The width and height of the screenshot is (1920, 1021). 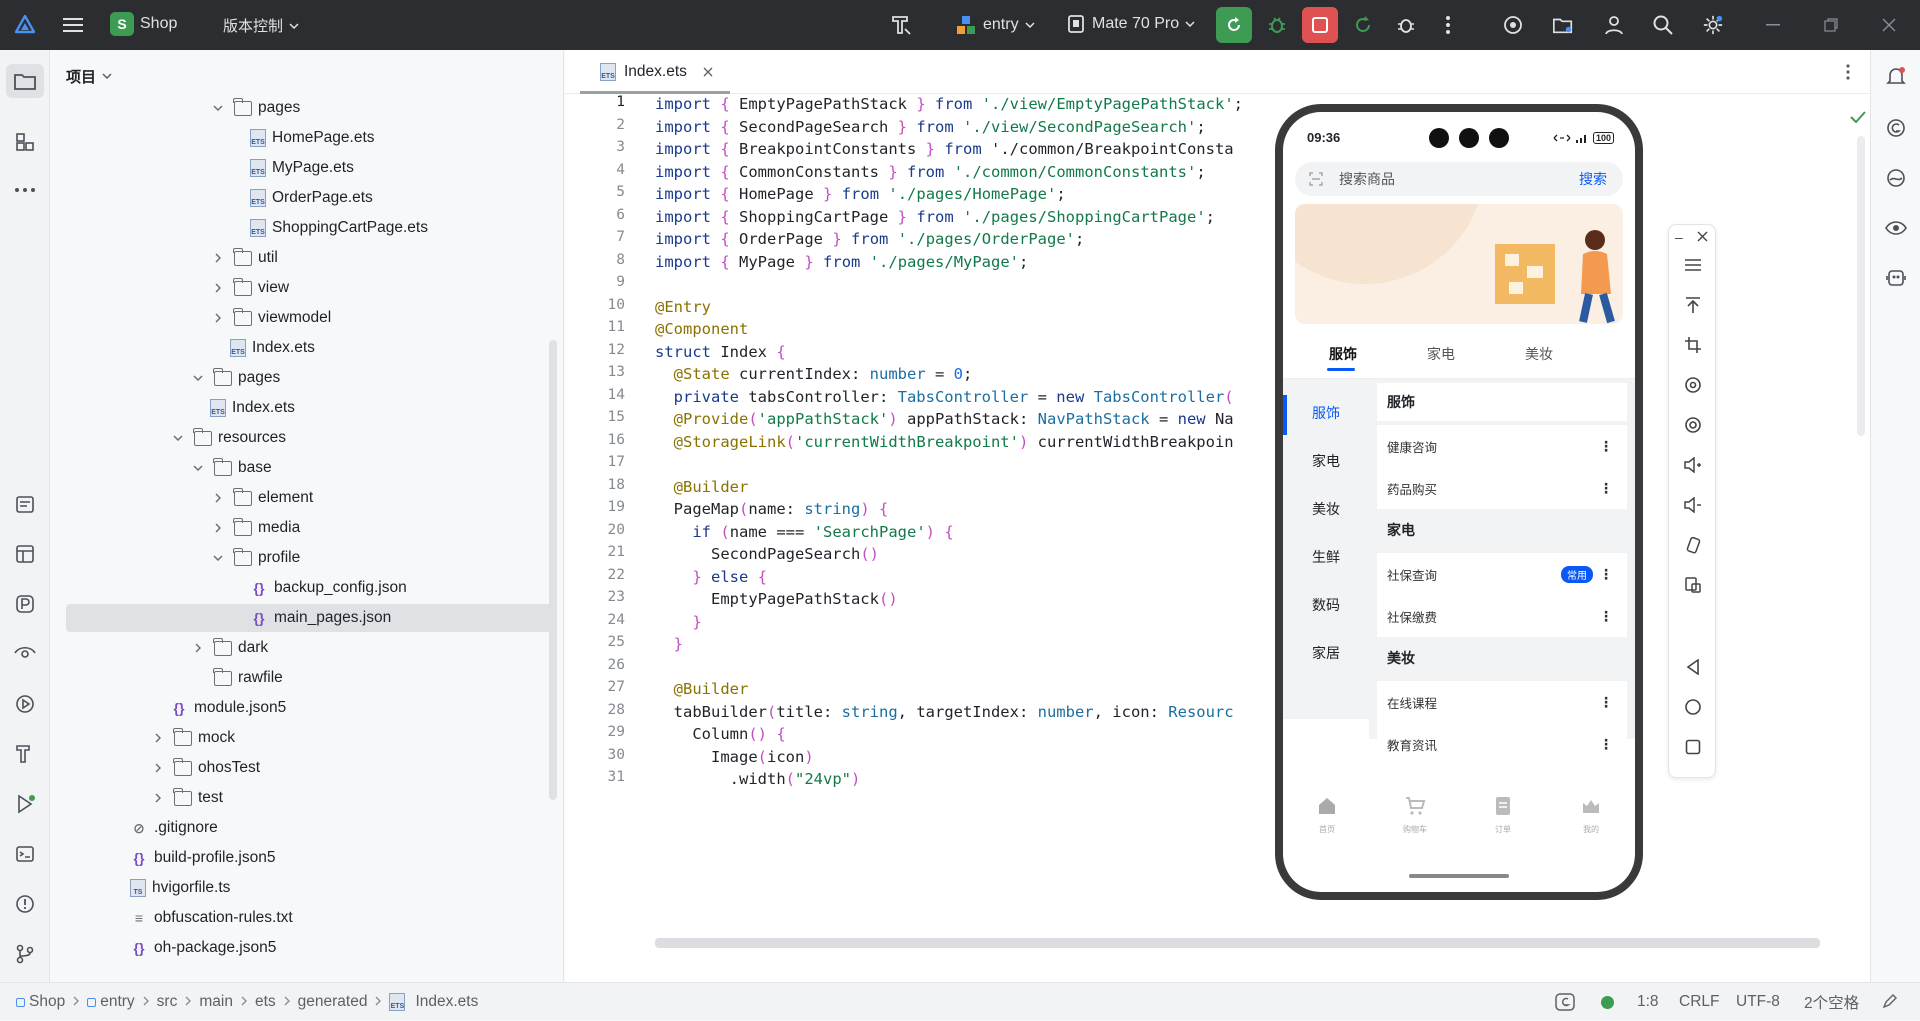 What do you see at coordinates (669, 644) in the screenshot?
I see `code-line: }` at bounding box center [669, 644].